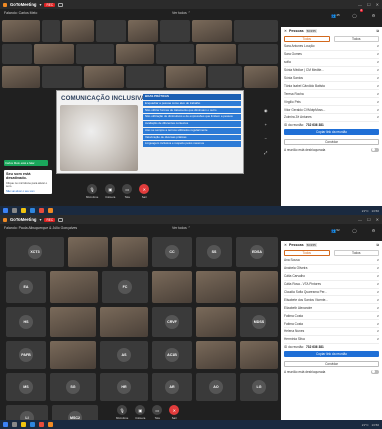 The height and width of the screenshot is (429, 382). Describe the element at coordinates (266, 138) in the screenshot. I see `zoom-out-icon: −` at that location.